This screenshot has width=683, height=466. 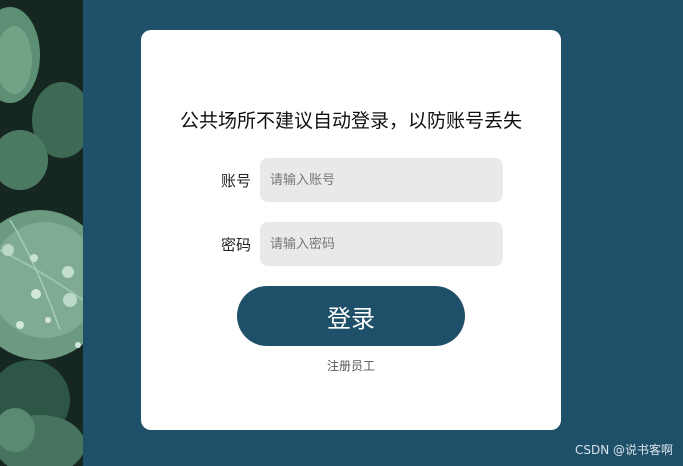 What do you see at coordinates (381, 244) in the screenshot?
I see `password-input` at bounding box center [381, 244].